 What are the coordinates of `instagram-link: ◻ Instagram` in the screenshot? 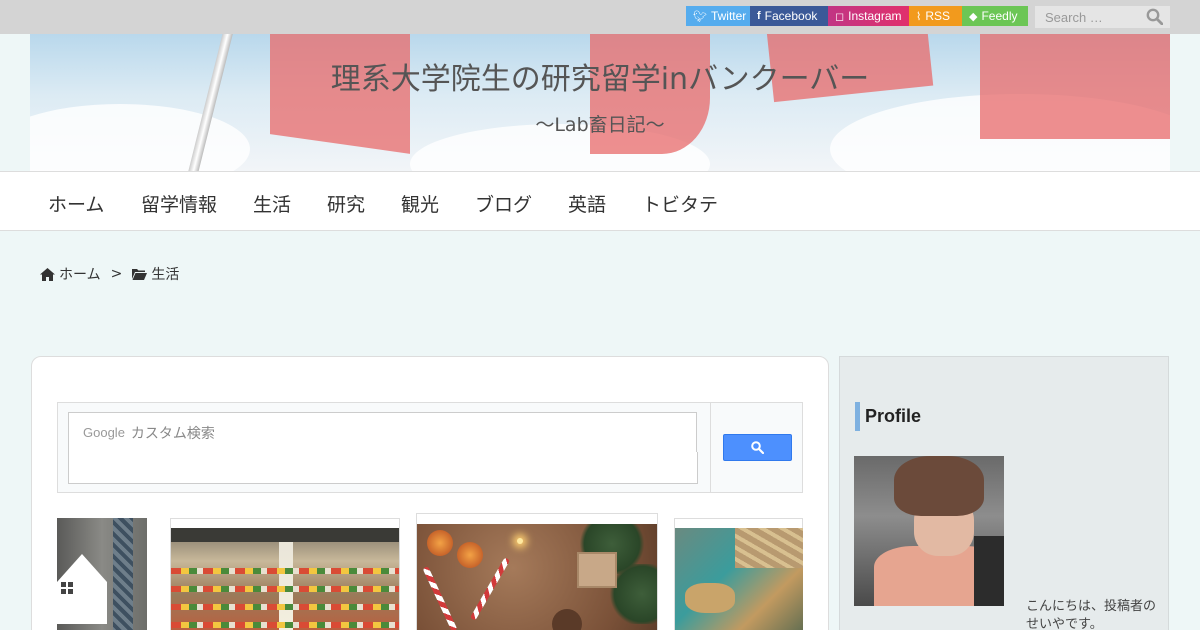 It's located at (868, 16).